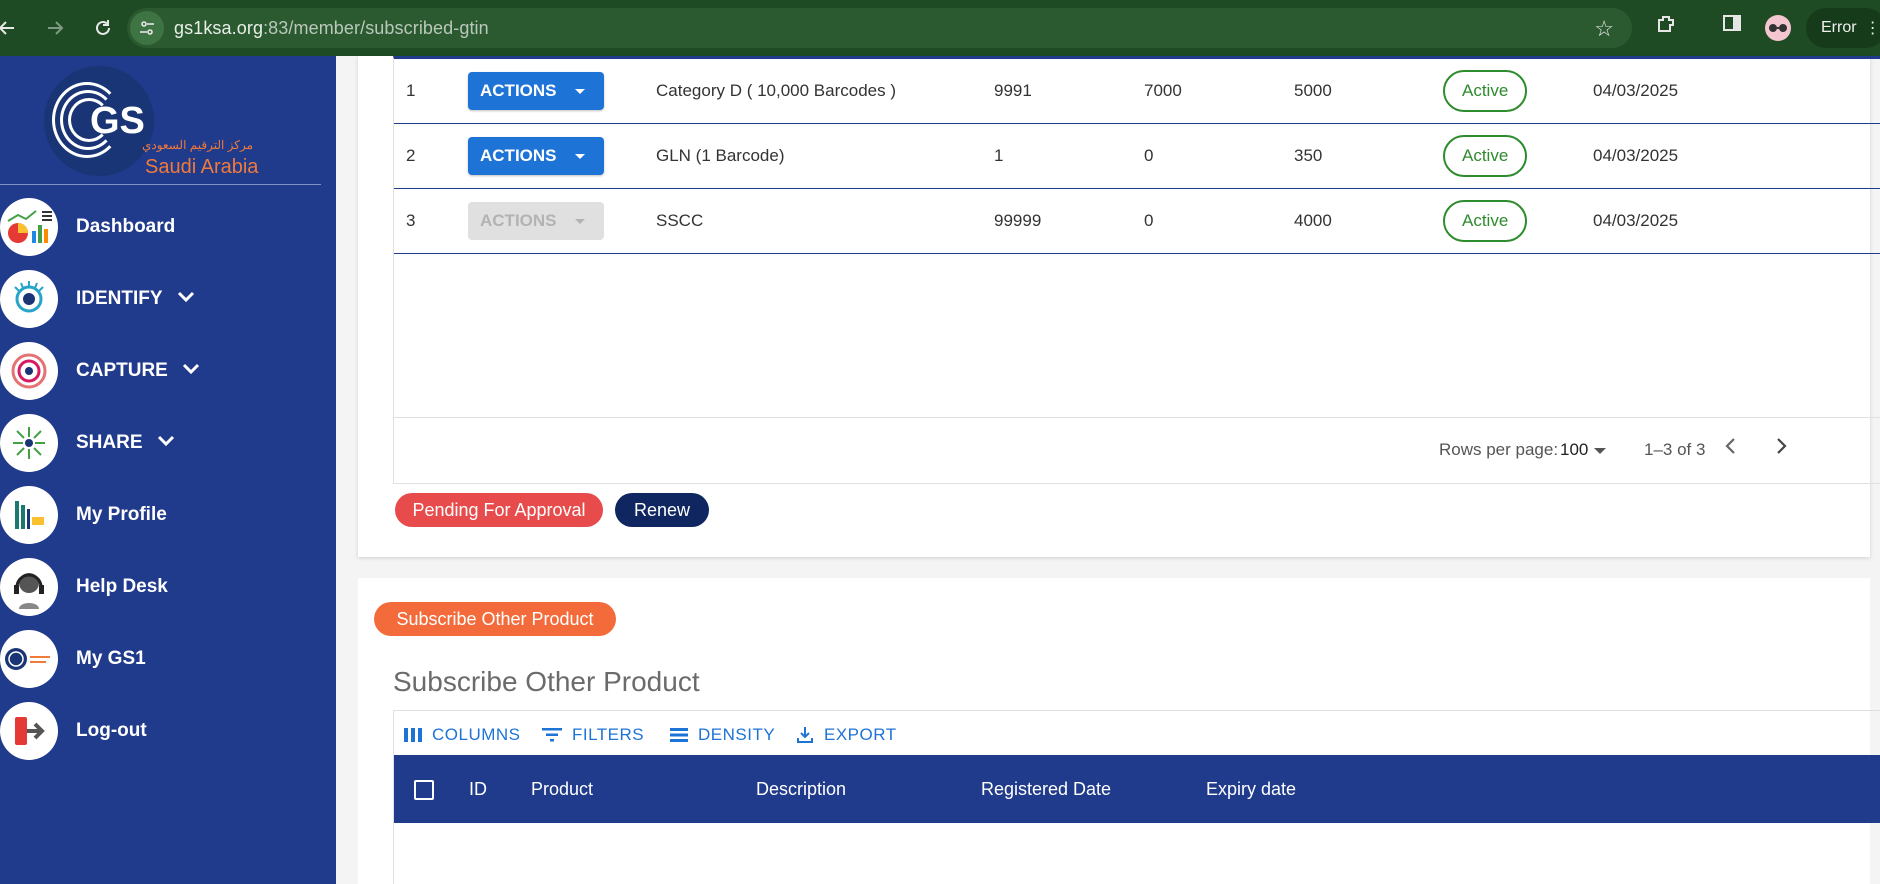 This screenshot has width=1880, height=884. I want to click on pending-for-approval-button: Pending For Approval, so click(499, 510).